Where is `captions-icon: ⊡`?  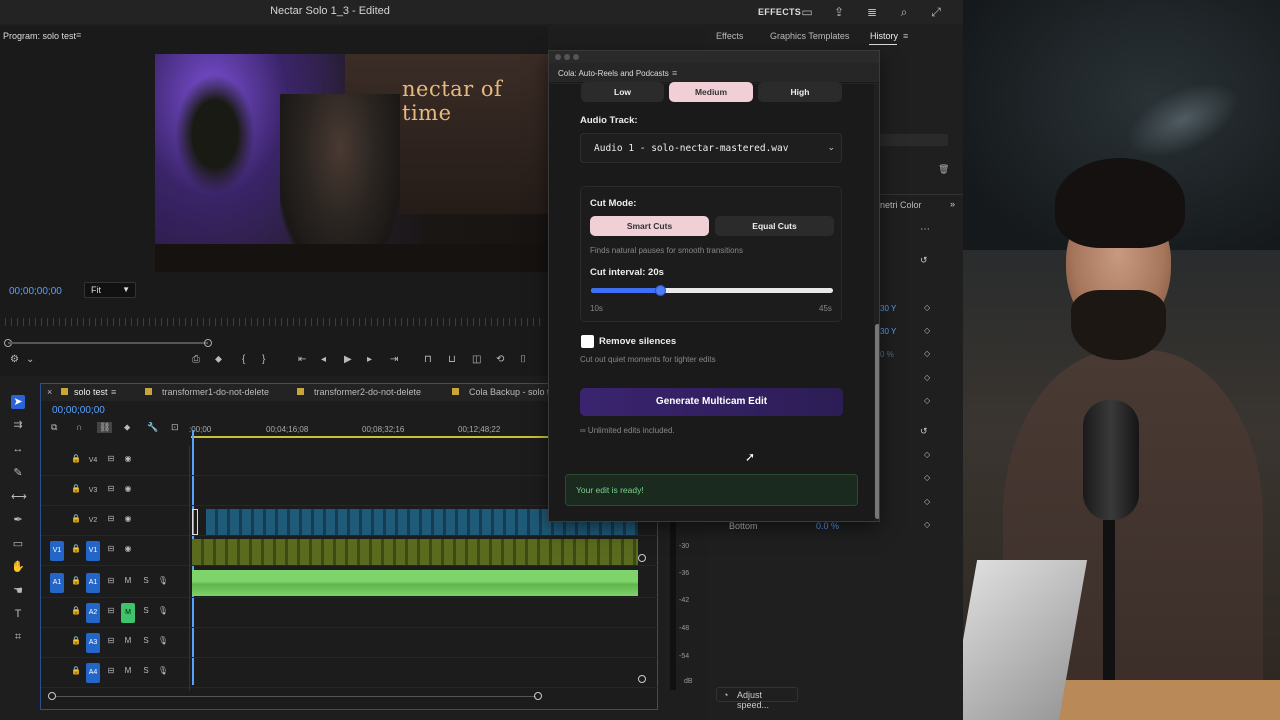
captions-icon: ⊡ is located at coordinates (175, 427).